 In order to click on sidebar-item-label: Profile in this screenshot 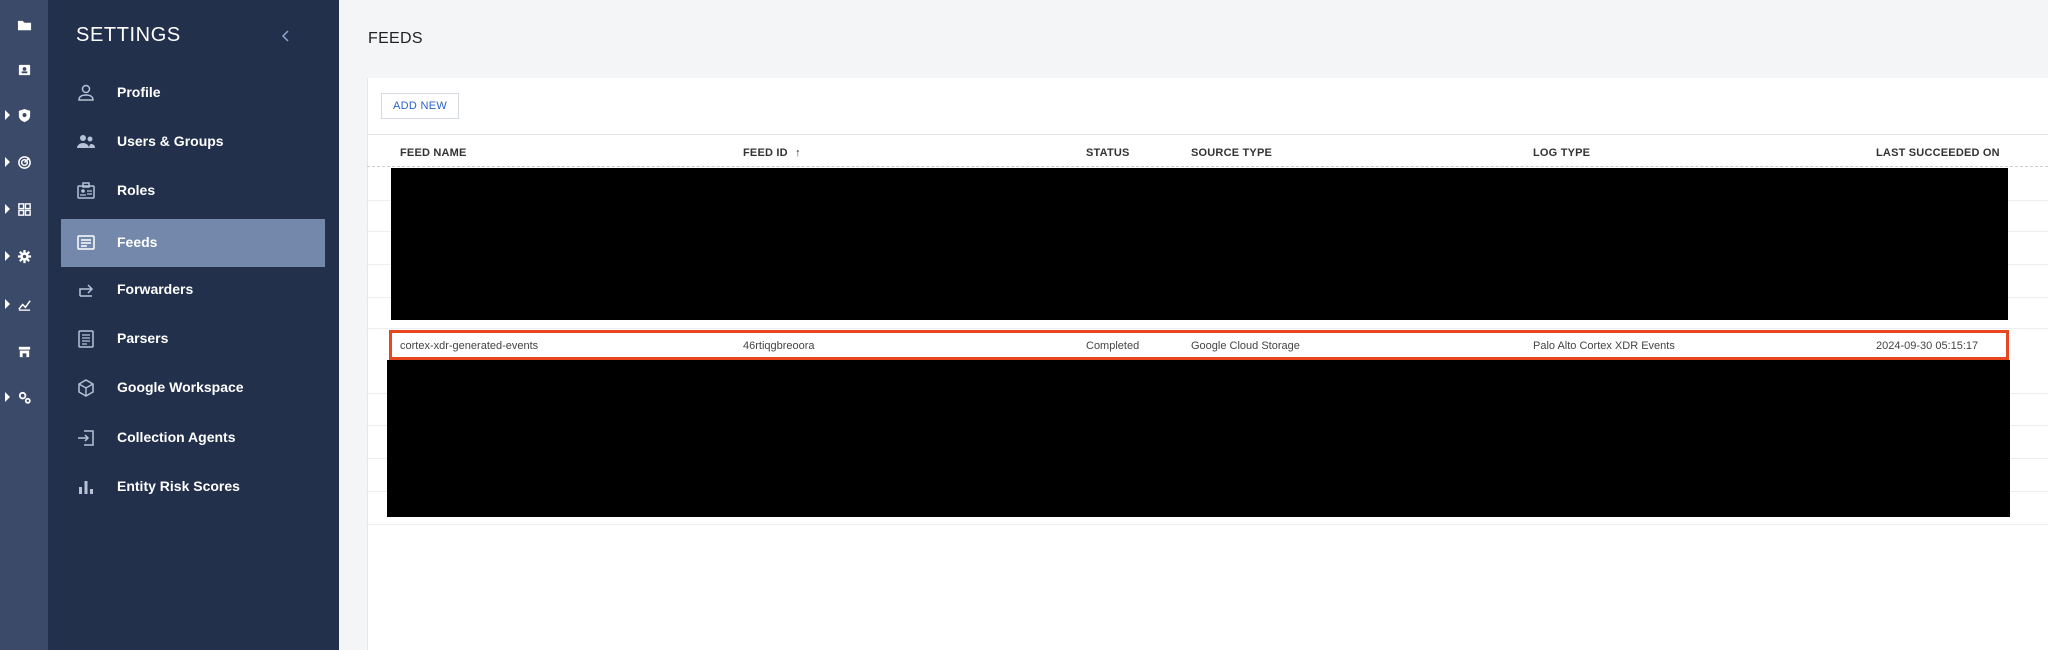, I will do `click(139, 92)`.